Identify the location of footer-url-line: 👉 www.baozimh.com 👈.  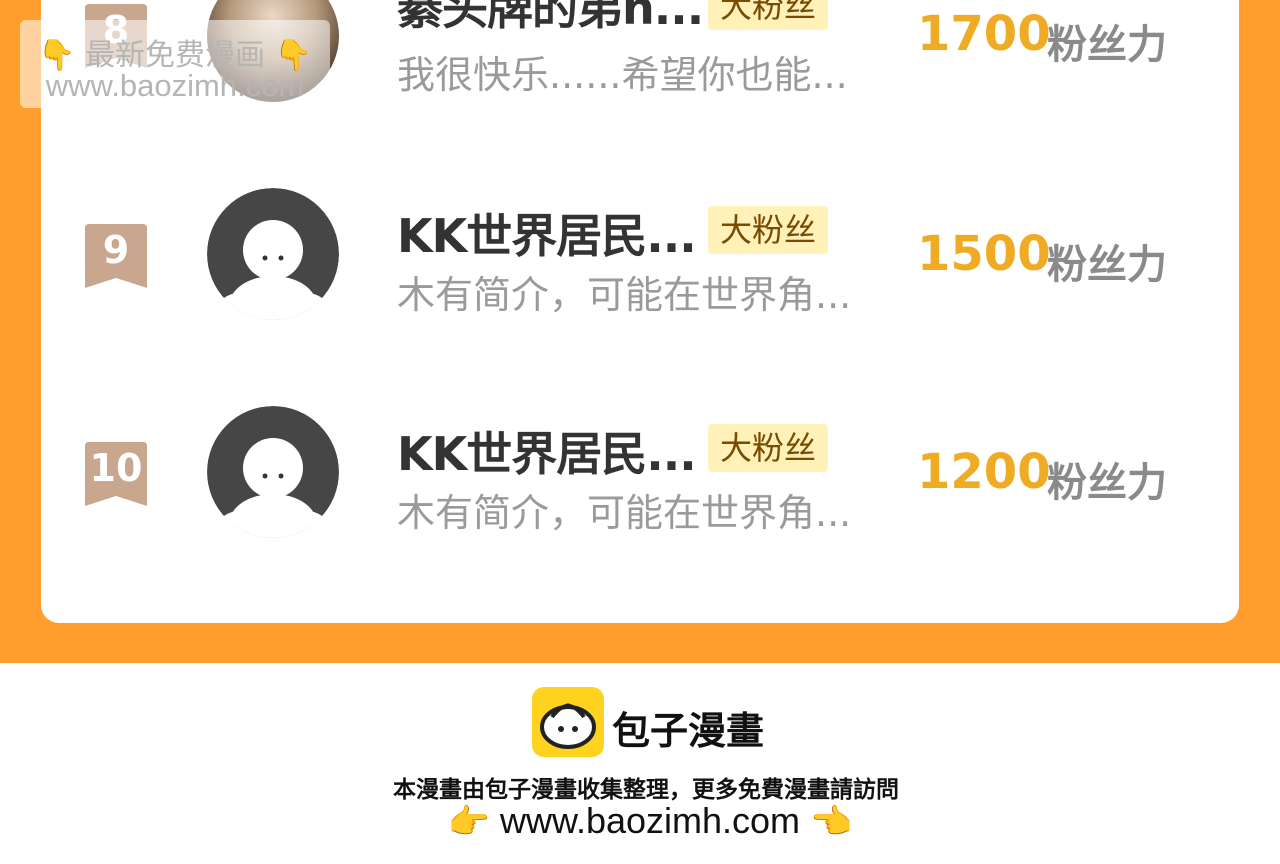
(640, 821).